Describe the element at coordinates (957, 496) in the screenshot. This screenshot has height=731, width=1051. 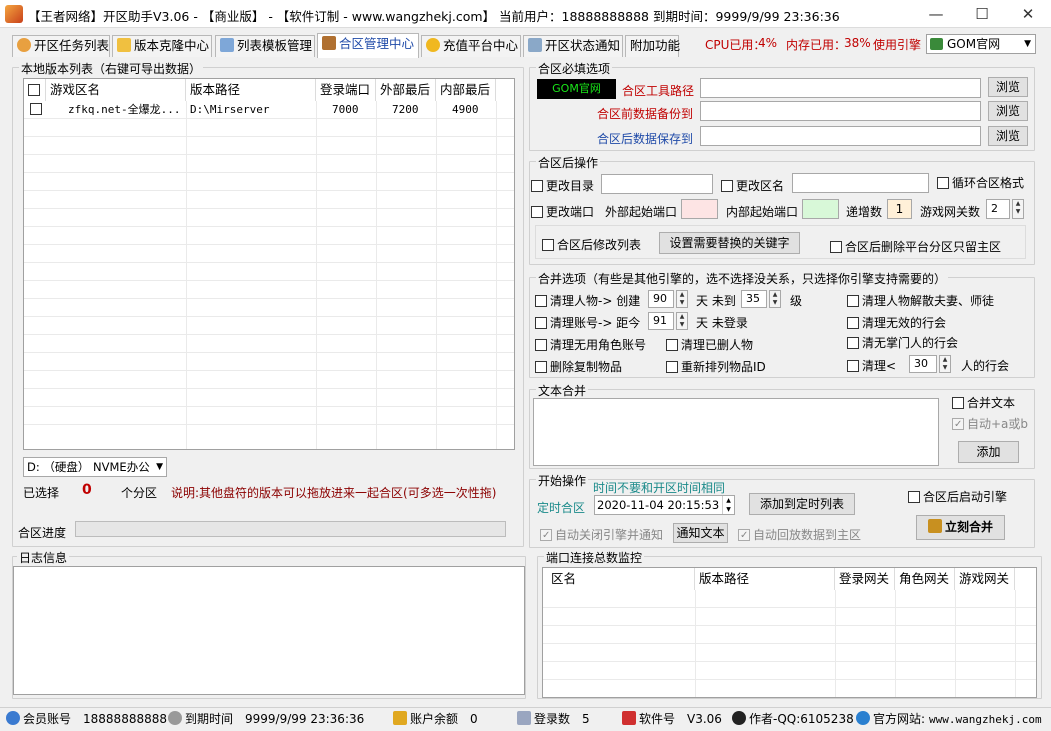
I see `start-engine-checkbox: 合区后启动引擎` at that location.